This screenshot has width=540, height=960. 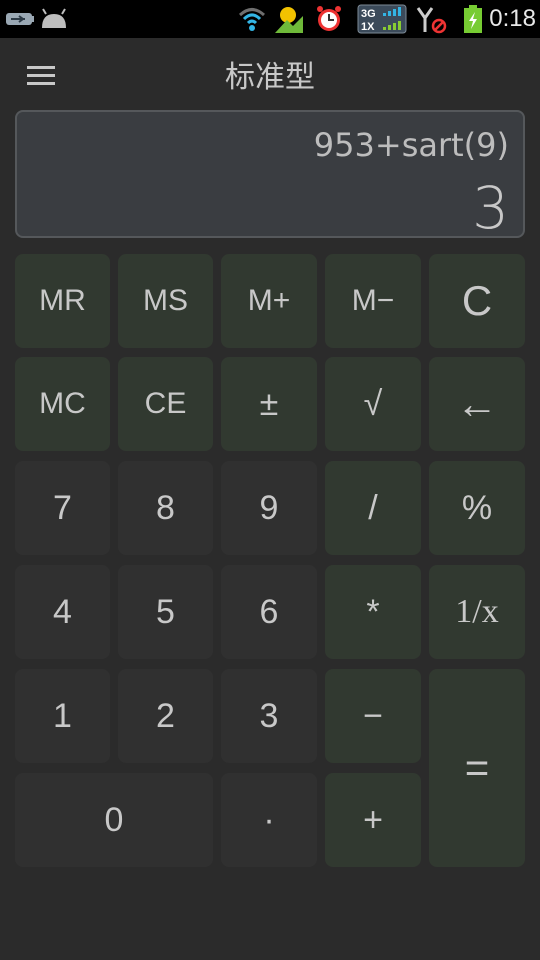 I want to click on digit-9-button: 9, so click(x=269, y=508).